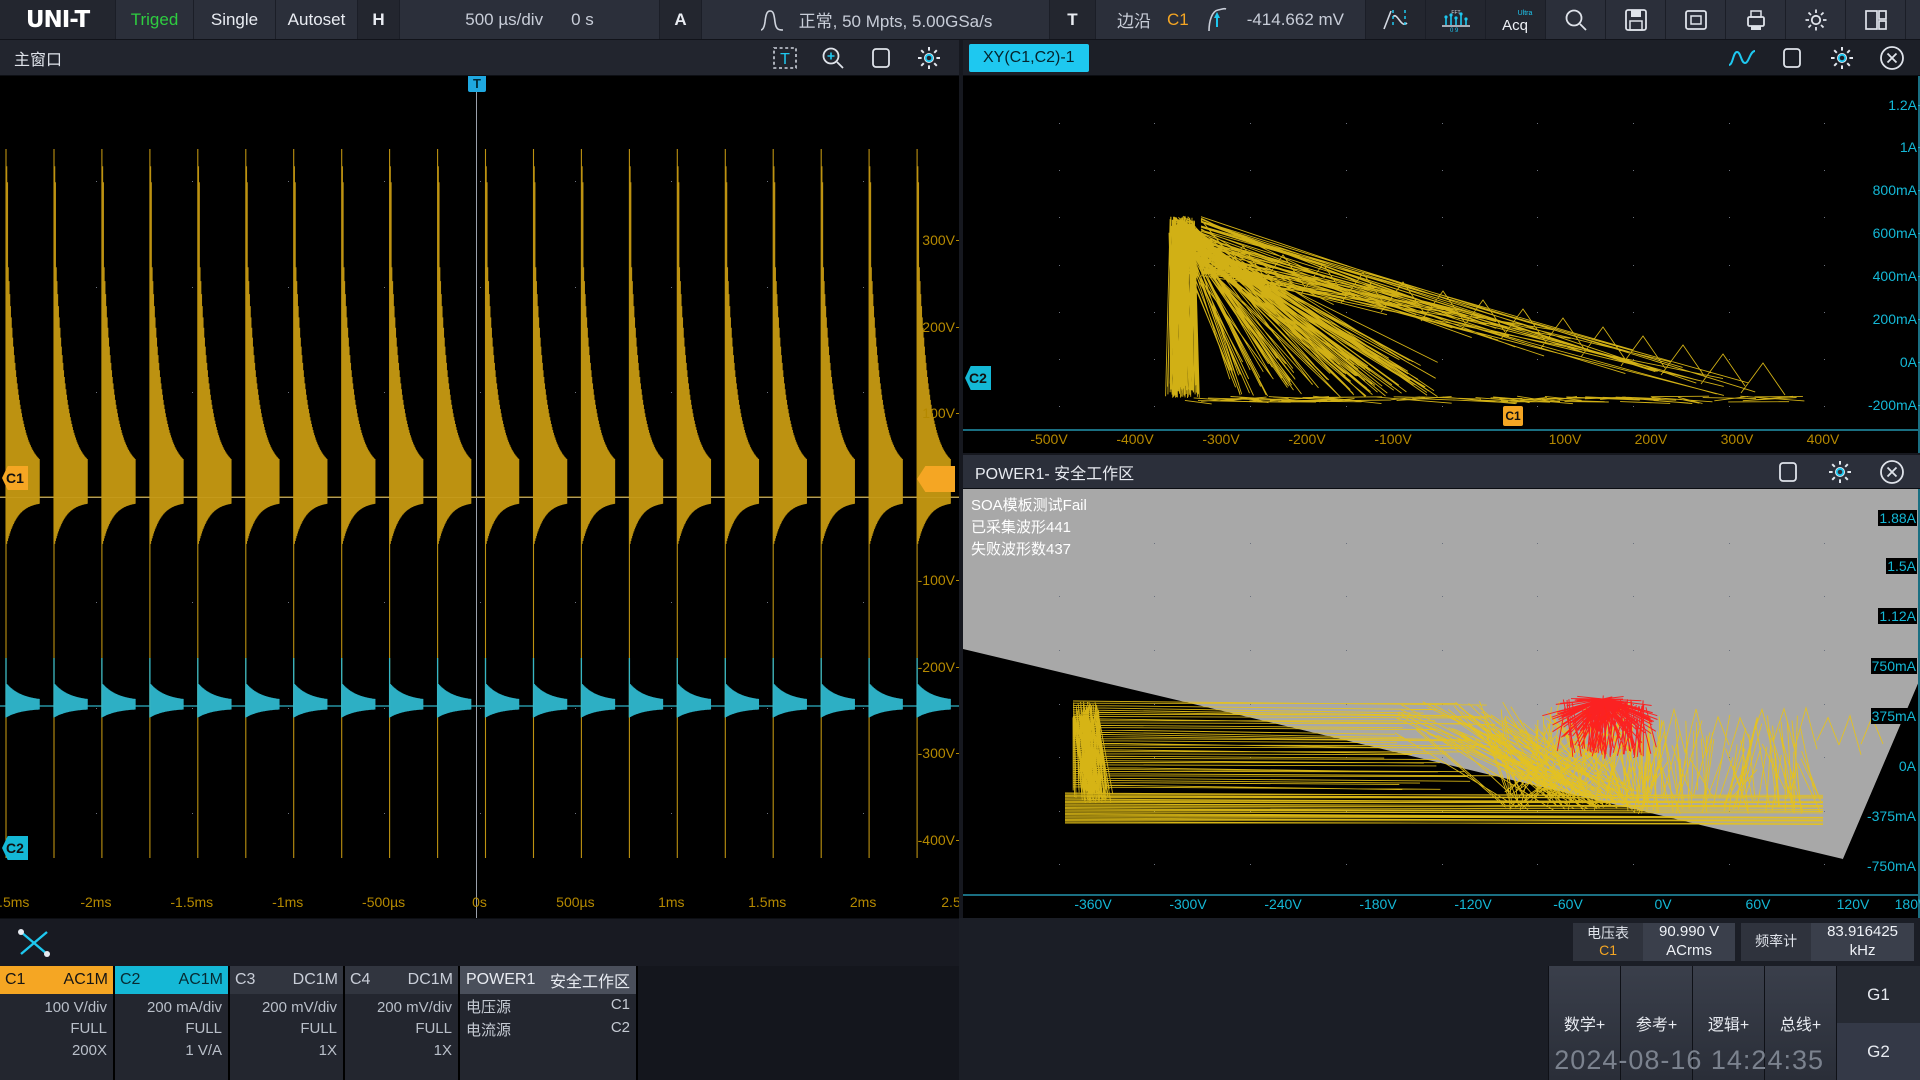 This screenshot has height=1080, width=1920. I want to click on gear-glyph, so click(1842, 57).